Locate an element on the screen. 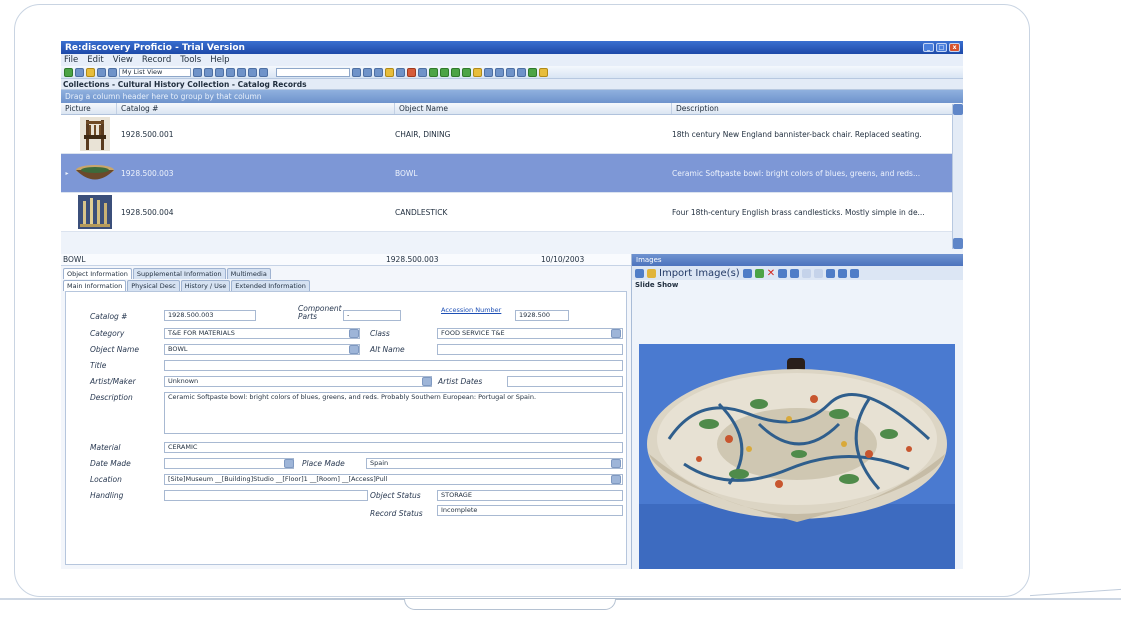  images-panel: Images Import Image(s) ✕ Slide Show is located at coordinates (797, 411).